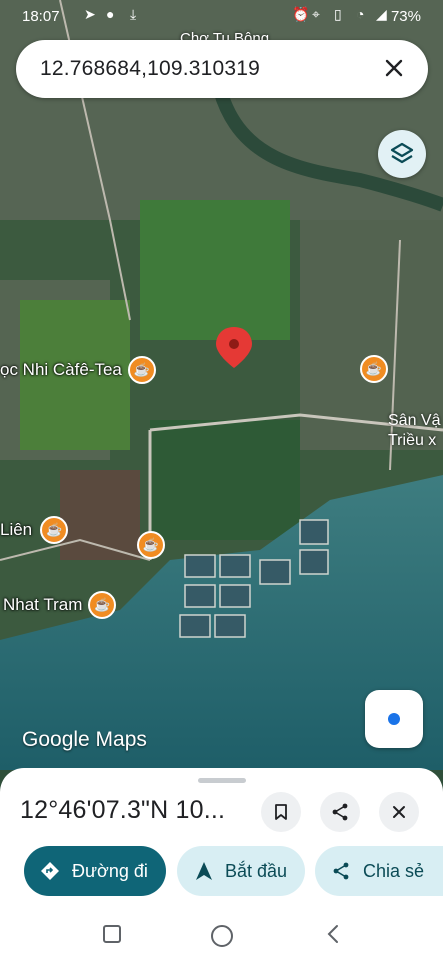 The height and width of the screenshot is (960, 443). Describe the element at coordinates (414, 431) in the screenshot. I see `map-label-san-van-dong: Sân Vậ Triều x` at that location.